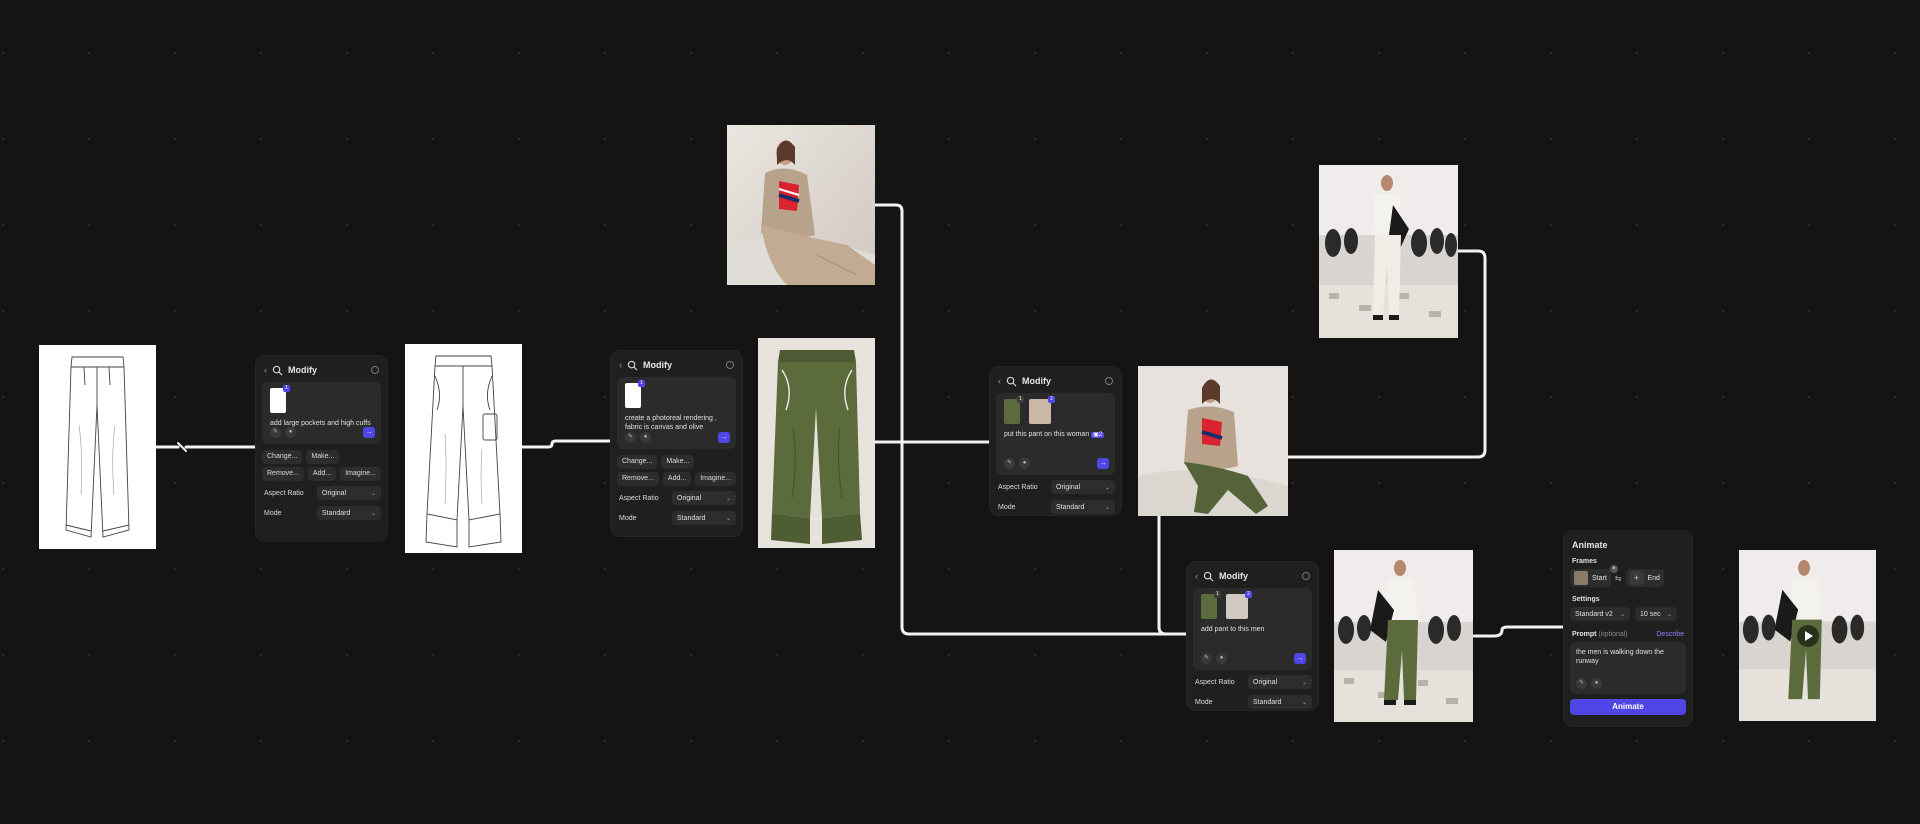  I want to click on play-icon, so click(1807, 635).